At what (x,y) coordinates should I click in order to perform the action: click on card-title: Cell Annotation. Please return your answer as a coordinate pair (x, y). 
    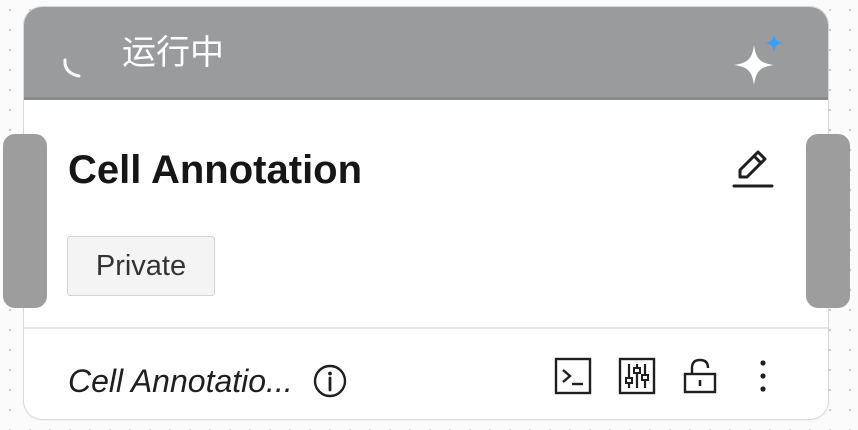
    Looking at the image, I should click on (215, 170).